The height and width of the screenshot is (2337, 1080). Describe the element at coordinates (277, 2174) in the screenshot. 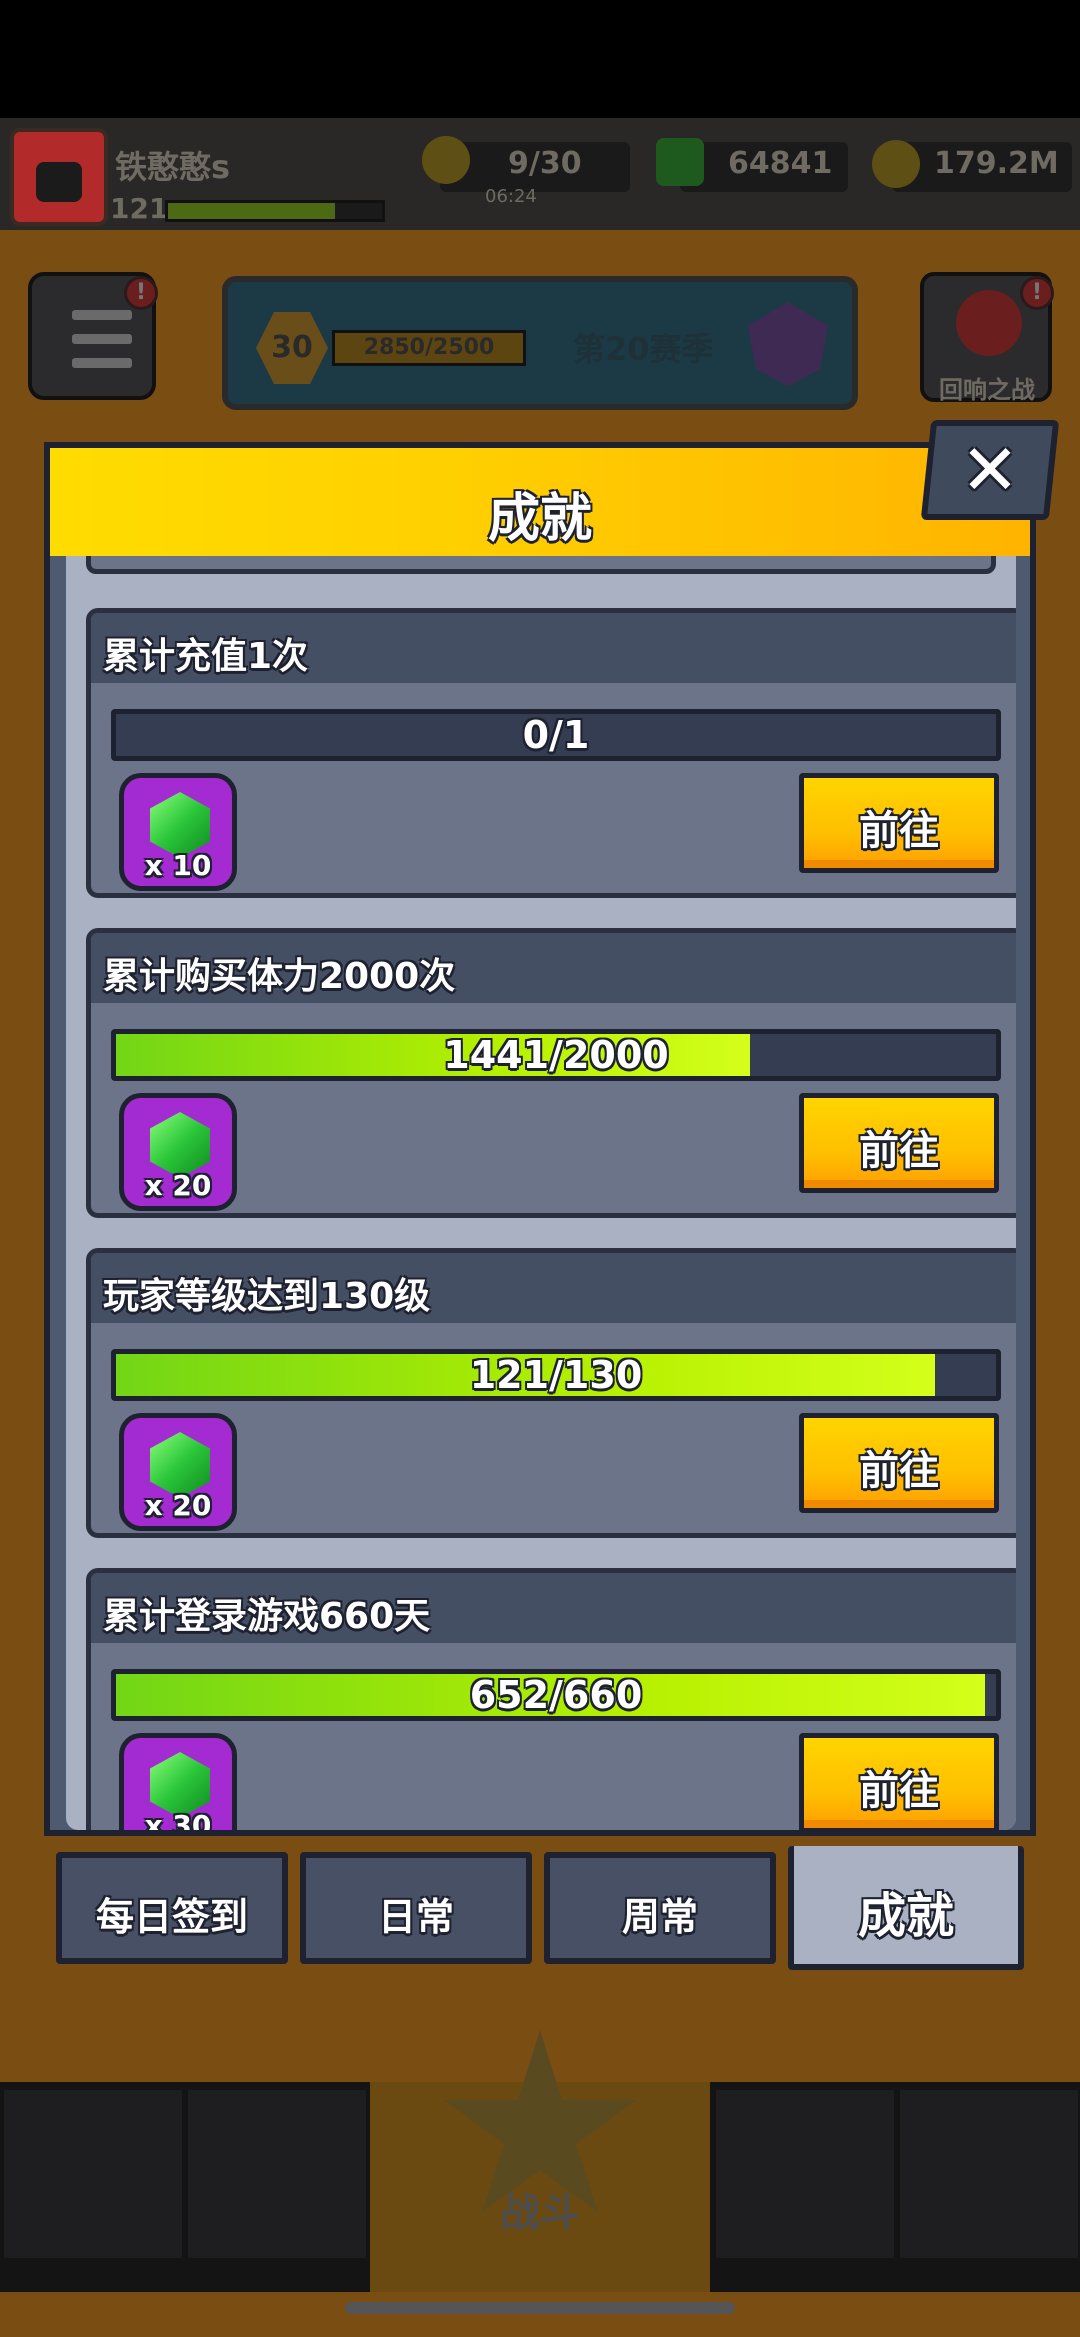

I see `nav-equipment-button` at that location.